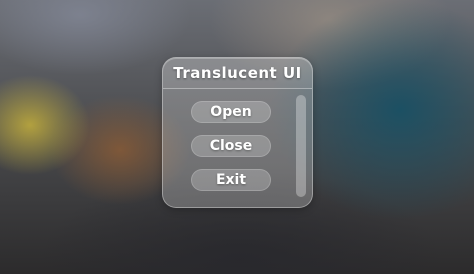 This screenshot has height=274, width=474. What do you see at coordinates (231, 180) in the screenshot?
I see `exit-button: Exit` at bounding box center [231, 180].